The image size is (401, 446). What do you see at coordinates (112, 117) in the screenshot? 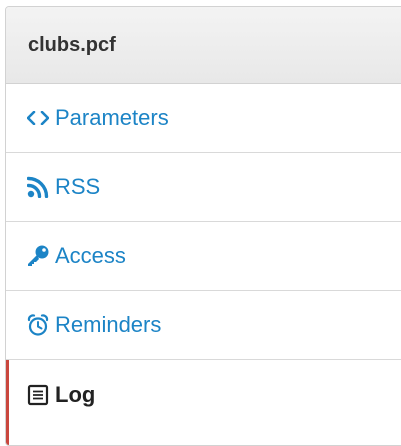
I see `nav-item-label: Parameters` at bounding box center [112, 117].